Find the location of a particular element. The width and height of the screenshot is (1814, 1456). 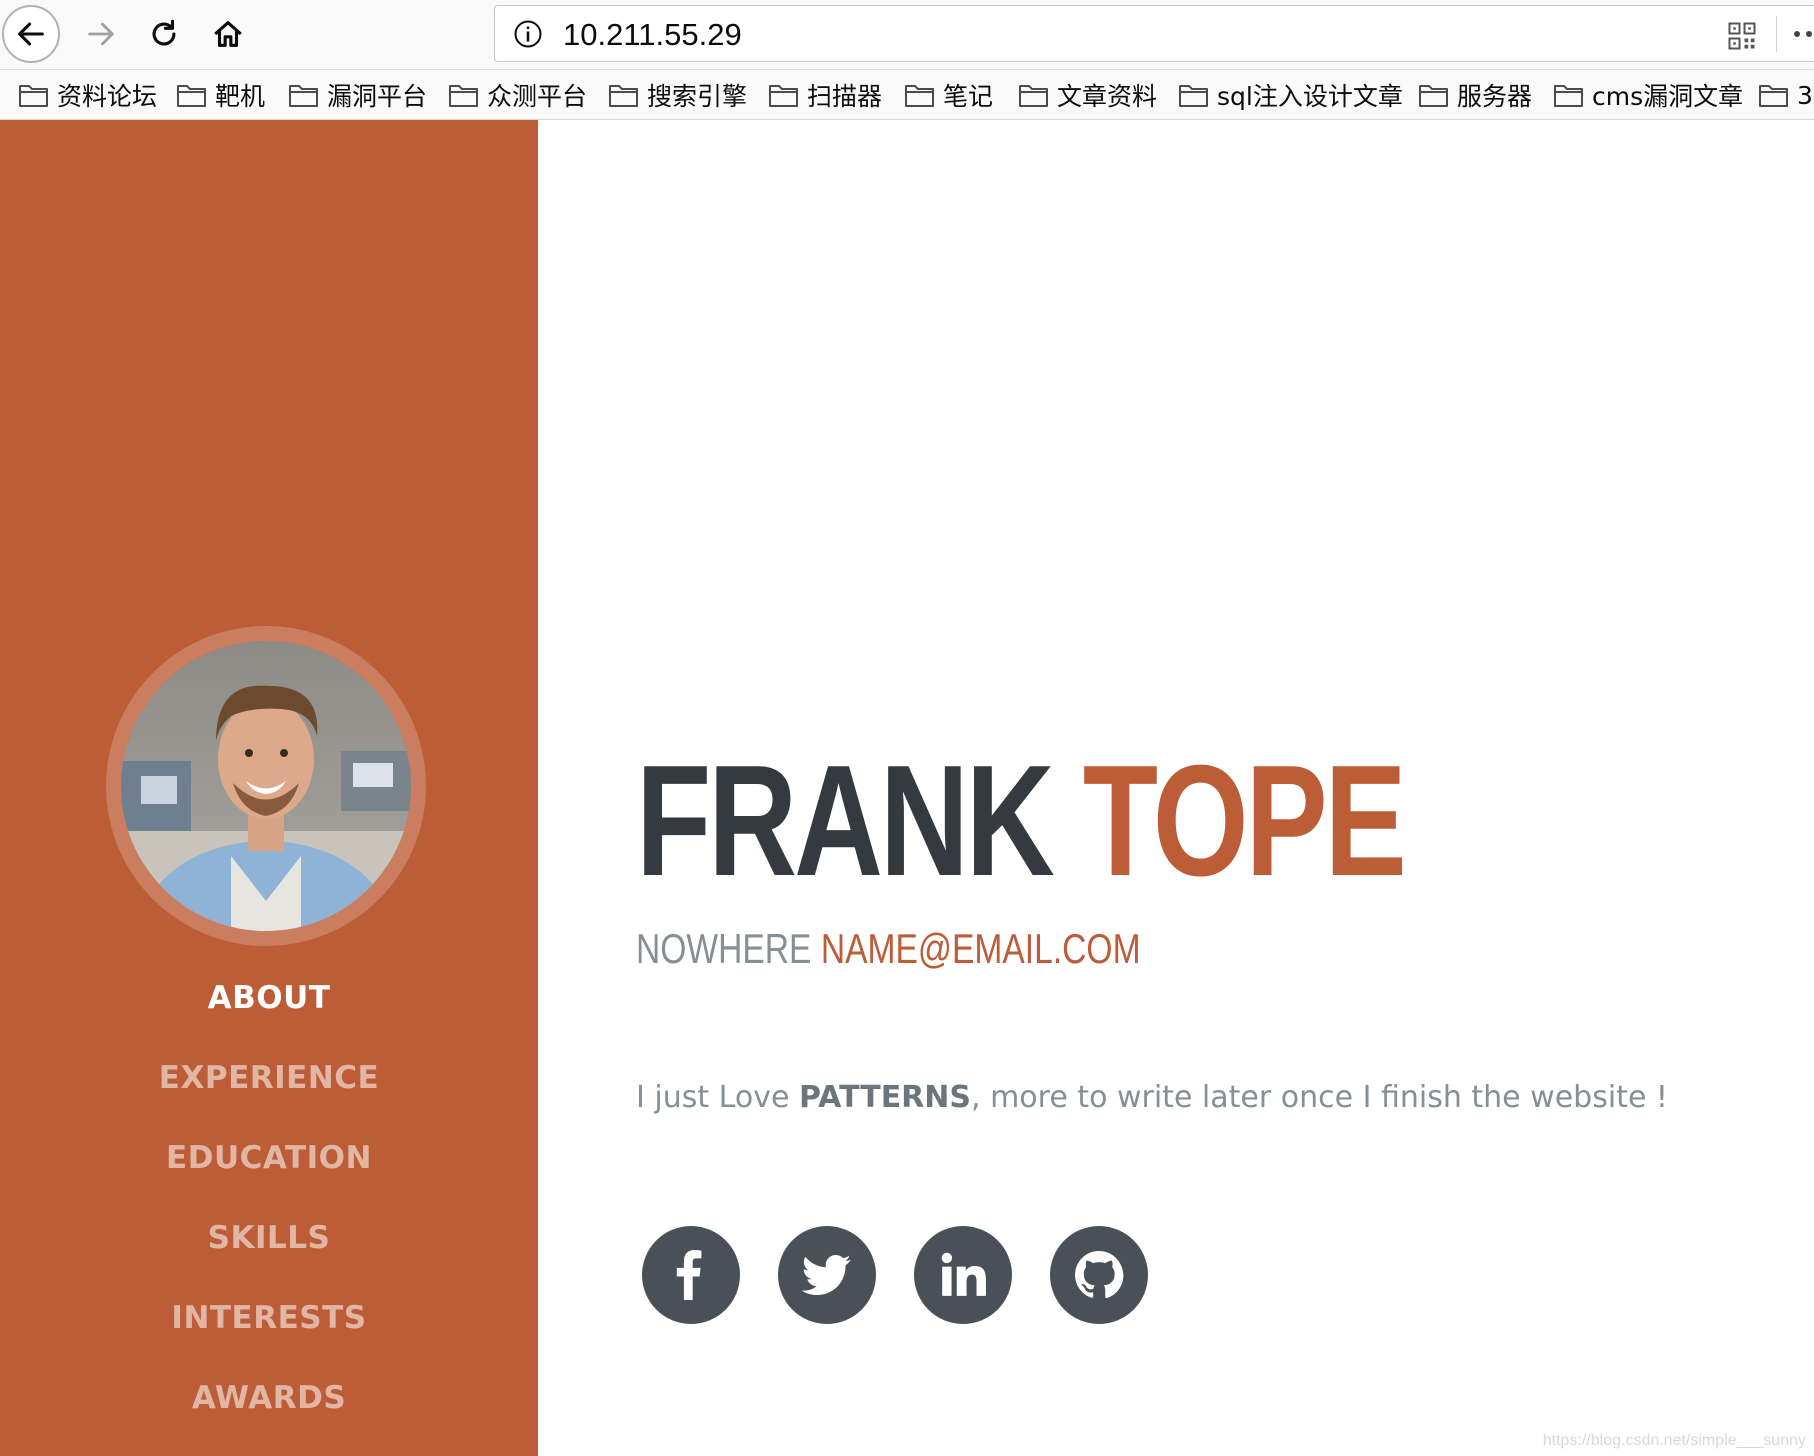

bookmark-label: 搜索引擎 is located at coordinates (697, 96).